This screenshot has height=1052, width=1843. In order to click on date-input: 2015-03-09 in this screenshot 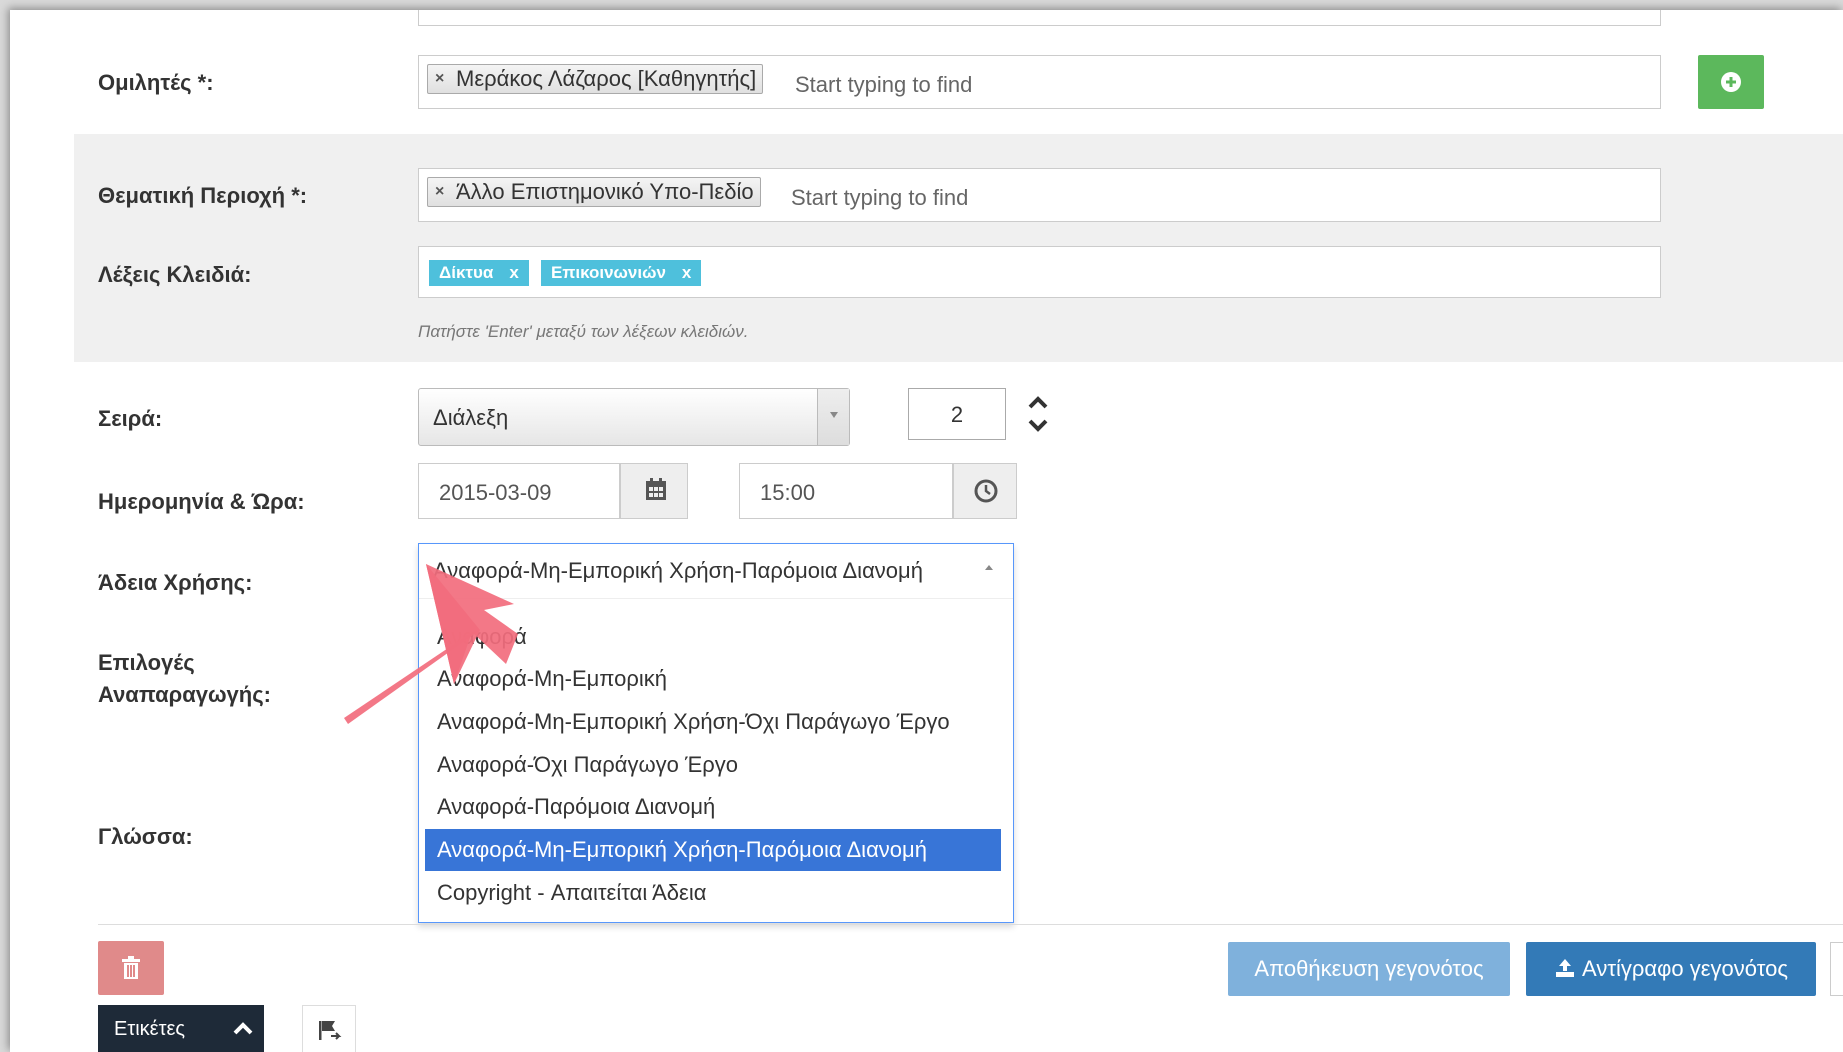, I will do `click(519, 491)`.